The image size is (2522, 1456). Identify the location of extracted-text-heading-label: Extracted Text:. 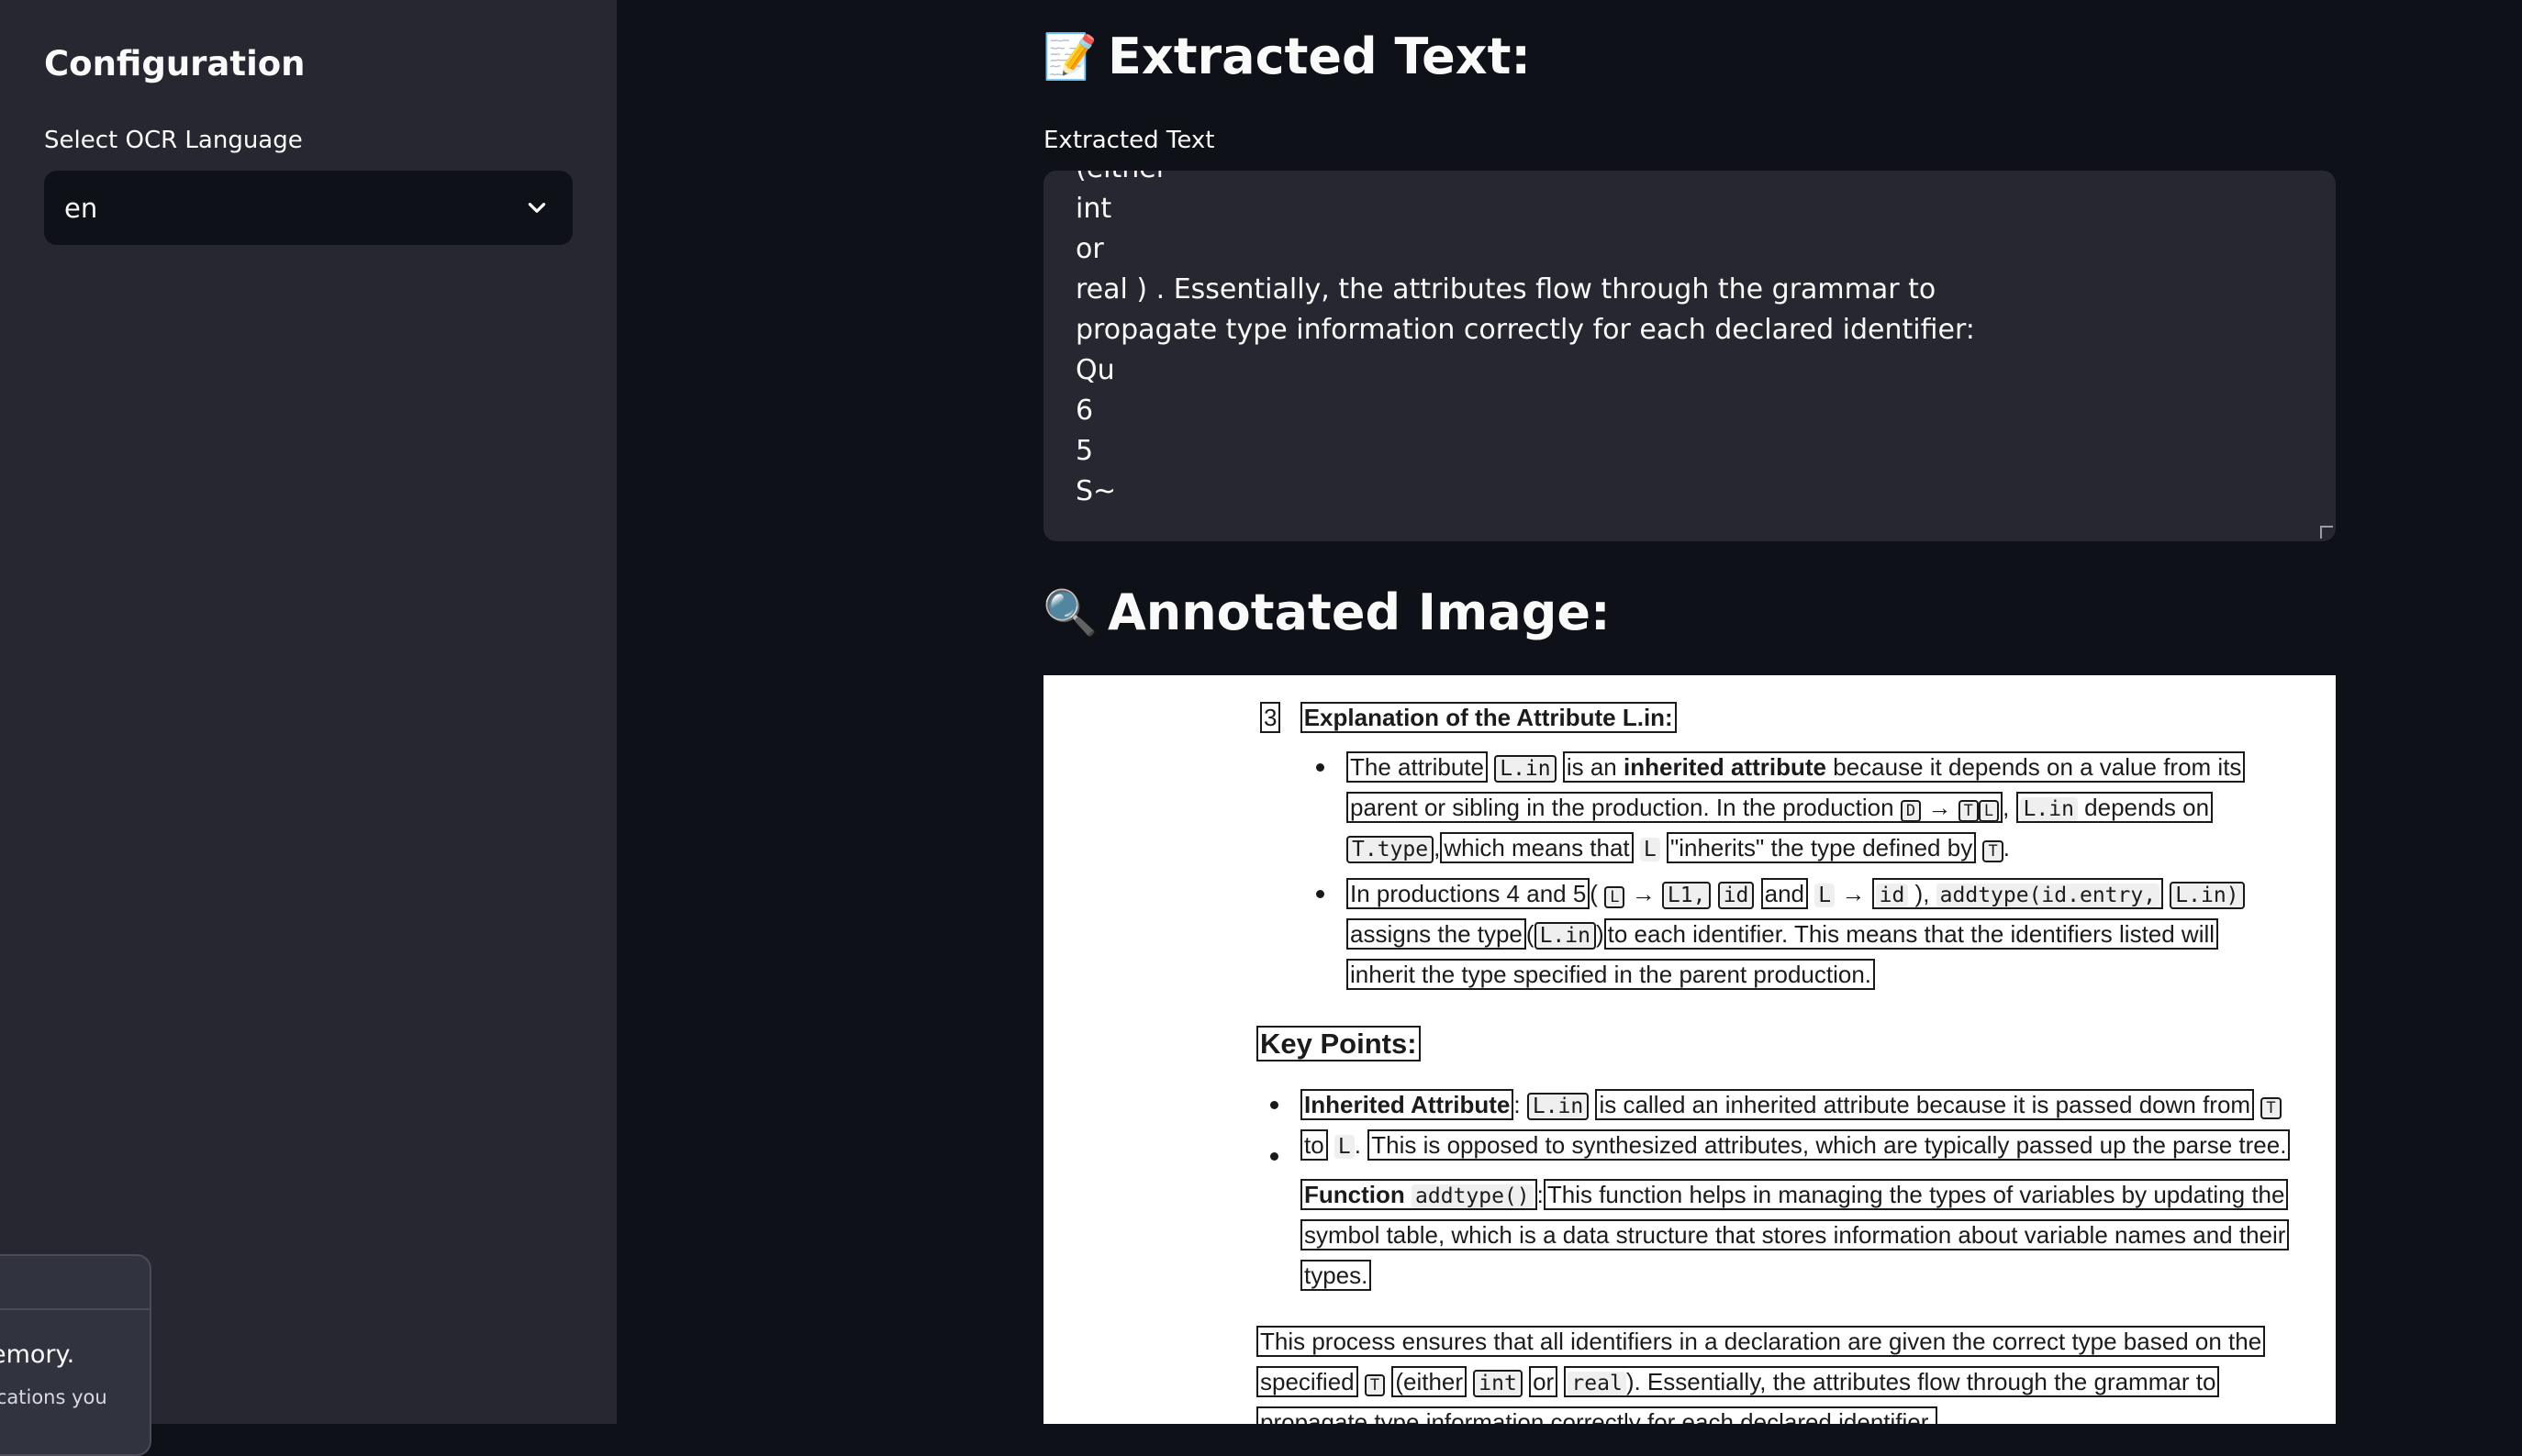
(1320, 56).